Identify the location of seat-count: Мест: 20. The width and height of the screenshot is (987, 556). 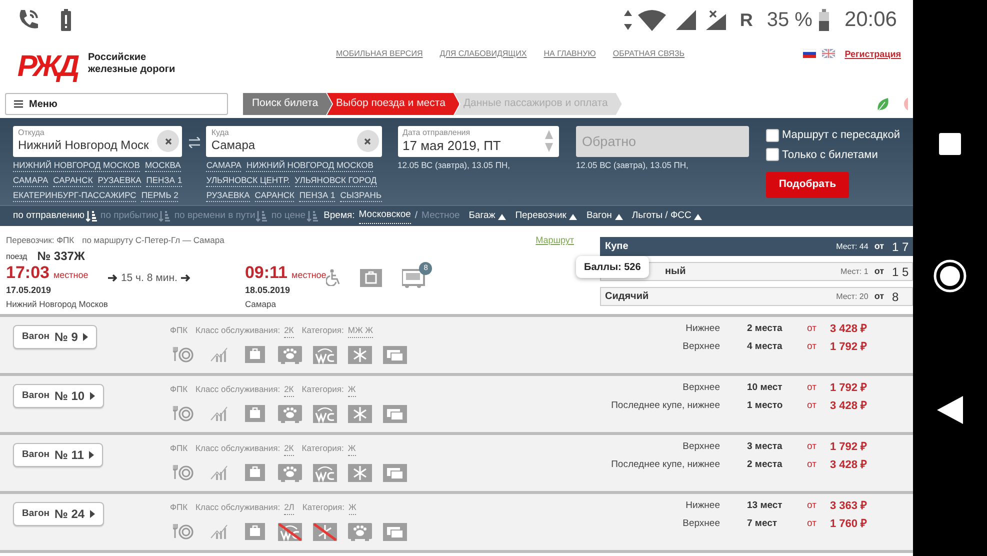
(852, 296).